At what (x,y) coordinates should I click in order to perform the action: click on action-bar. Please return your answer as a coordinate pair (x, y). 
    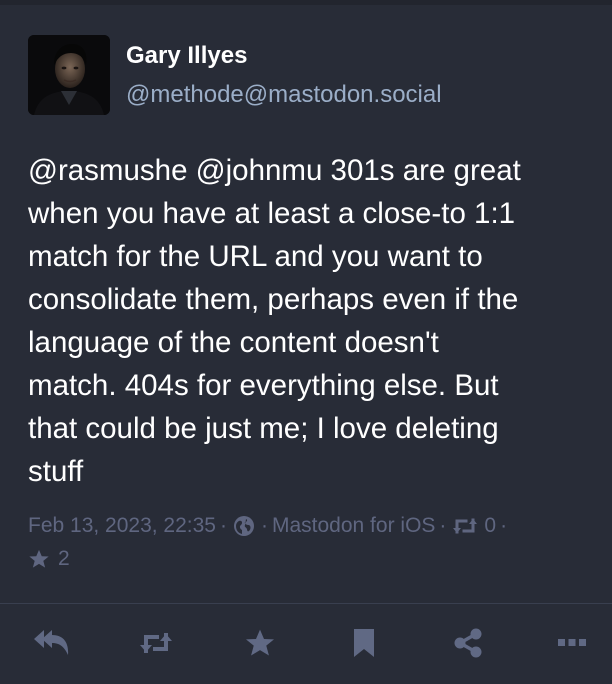
    Looking at the image, I should click on (306, 644).